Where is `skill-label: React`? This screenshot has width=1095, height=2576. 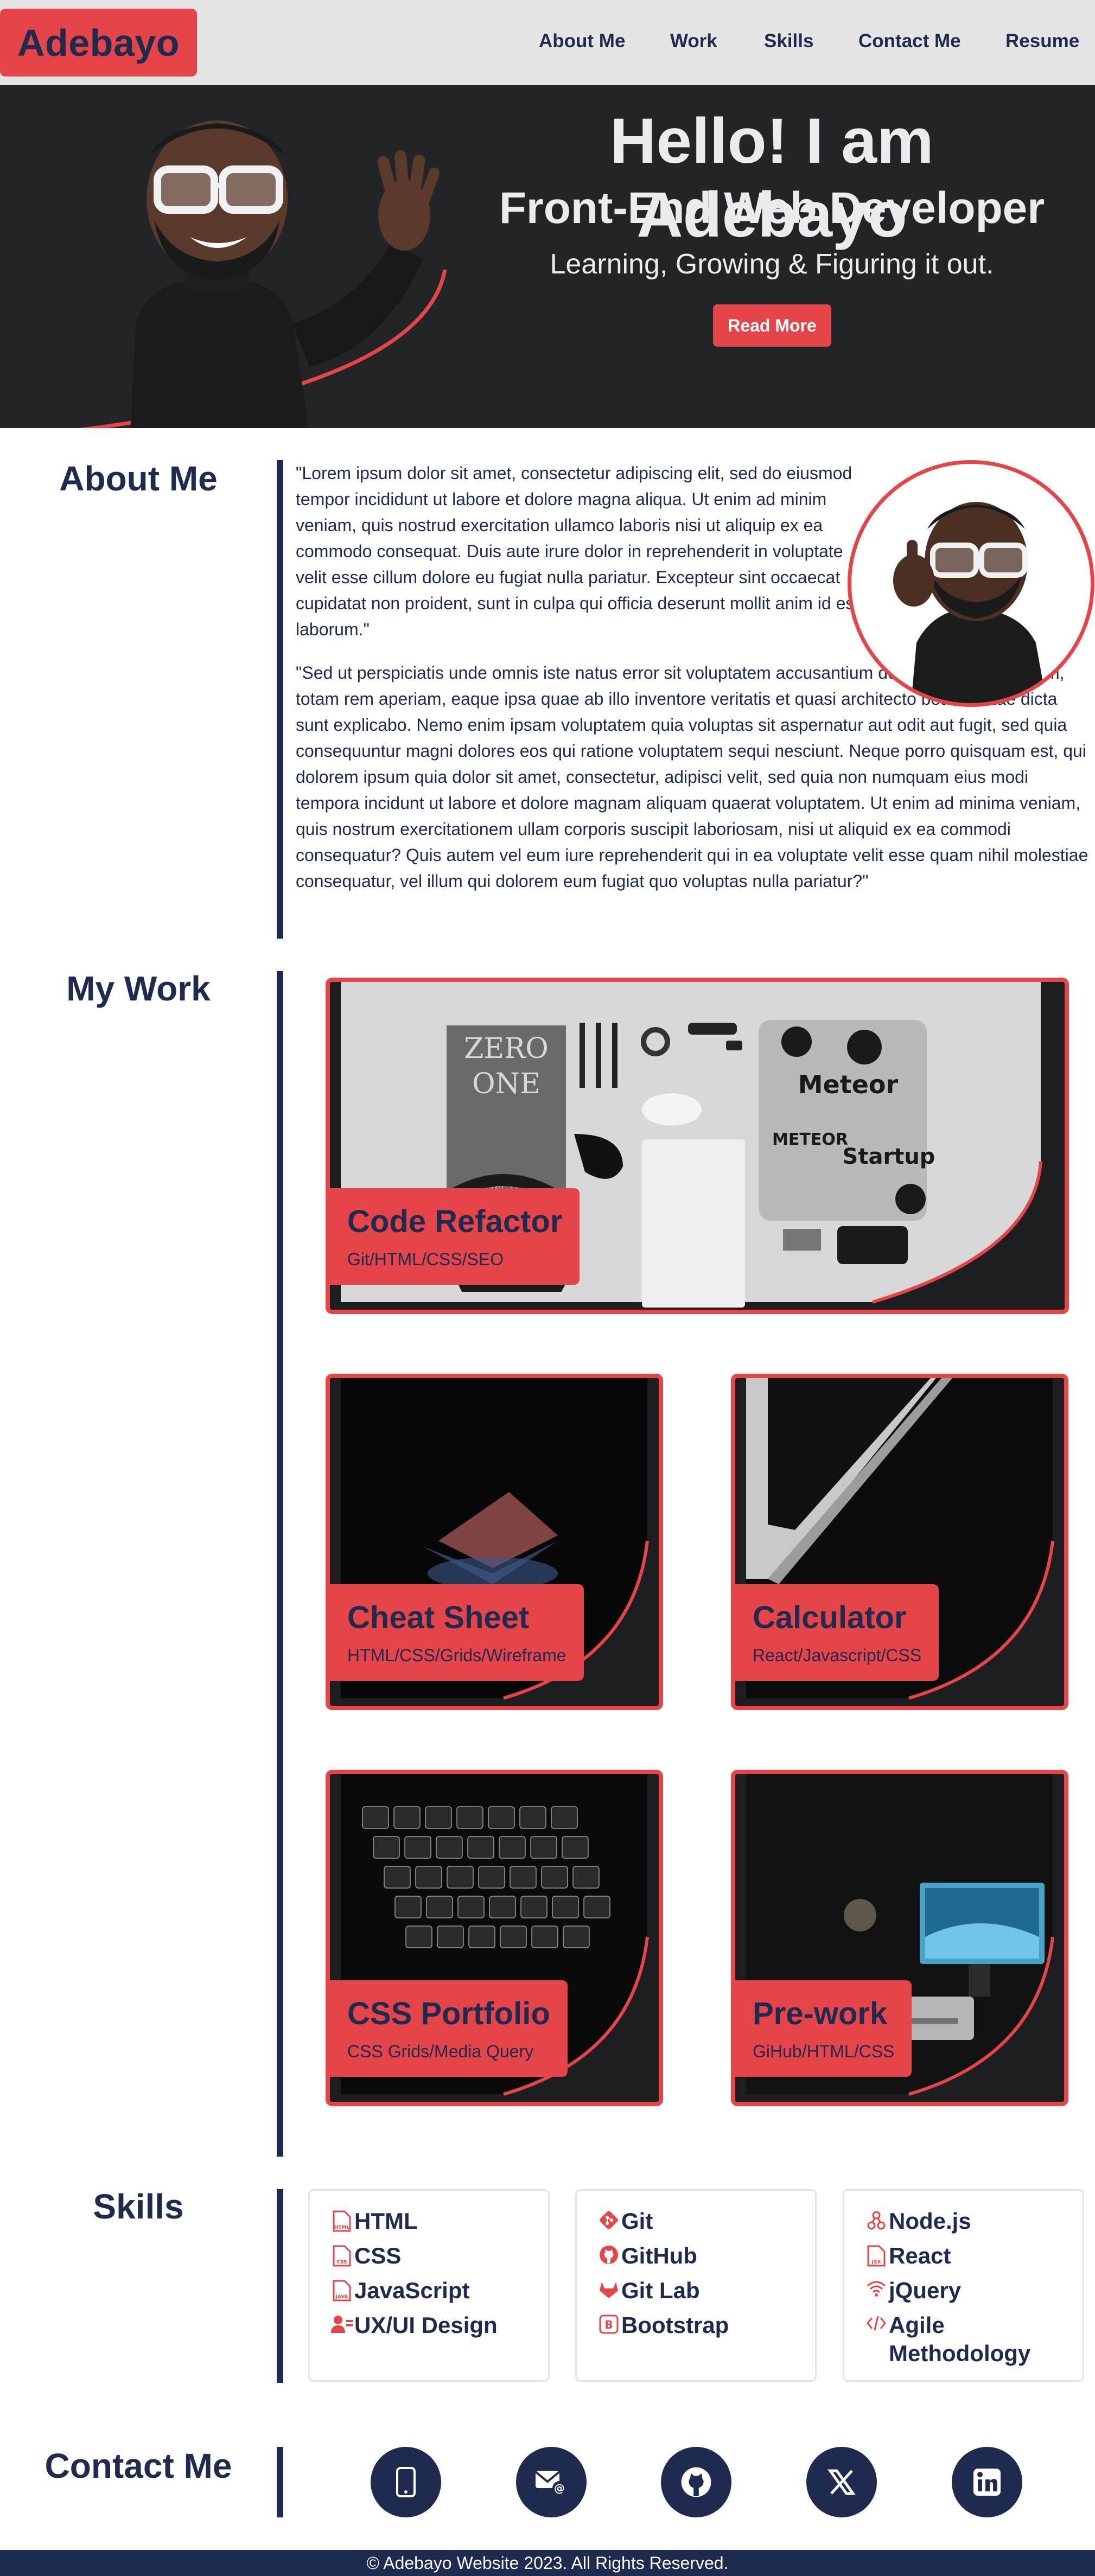
skill-label: React is located at coordinates (920, 2255).